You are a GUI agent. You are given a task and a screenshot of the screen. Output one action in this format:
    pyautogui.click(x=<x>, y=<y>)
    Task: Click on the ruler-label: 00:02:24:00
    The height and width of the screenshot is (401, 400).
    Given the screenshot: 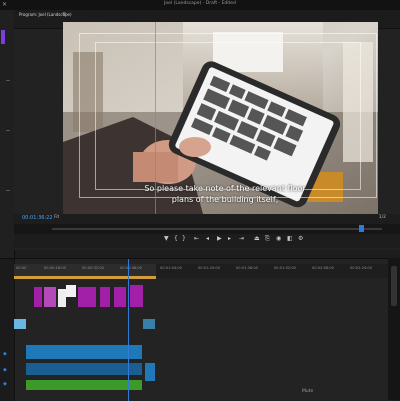 What is the action you would take?
    pyautogui.click(x=361, y=268)
    